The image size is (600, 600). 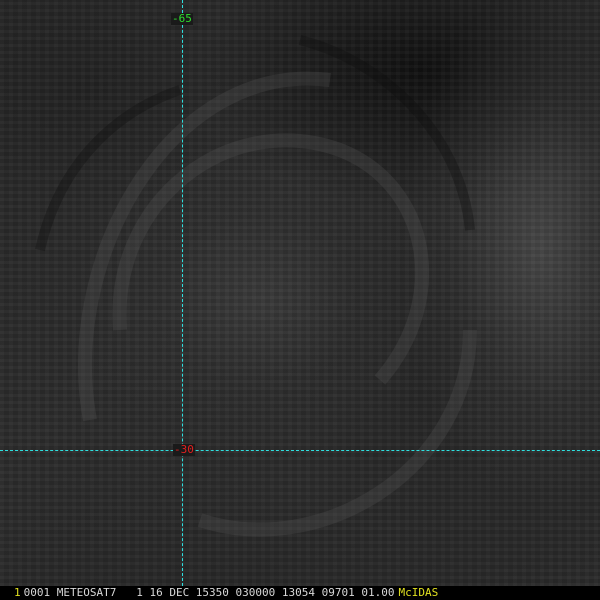 I want to click on latitude-label: -30, so click(x=184, y=449).